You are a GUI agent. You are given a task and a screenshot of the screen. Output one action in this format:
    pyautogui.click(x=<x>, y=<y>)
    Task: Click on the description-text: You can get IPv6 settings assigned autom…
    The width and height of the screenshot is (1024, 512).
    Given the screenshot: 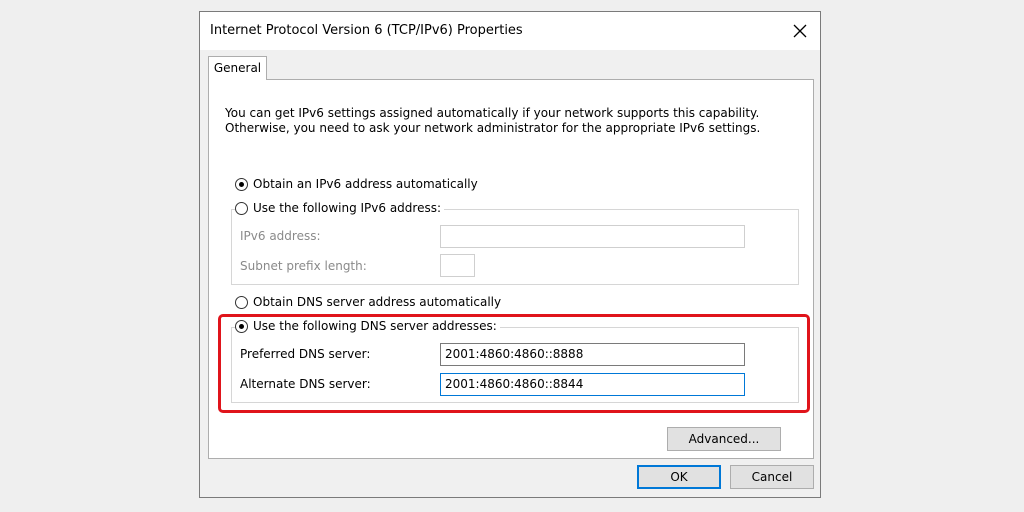 What is the action you would take?
    pyautogui.click(x=493, y=120)
    